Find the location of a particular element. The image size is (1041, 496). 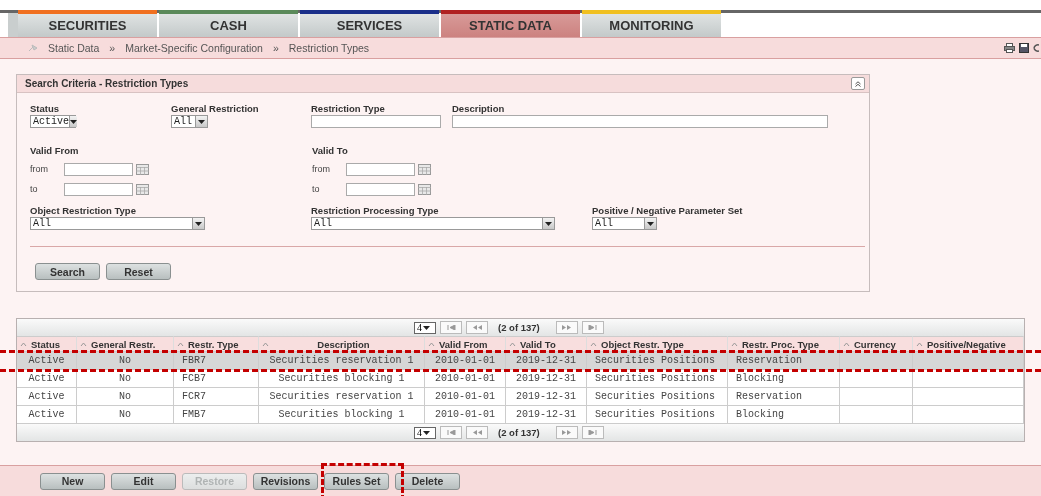

collapse-icon is located at coordinates (858, 83).